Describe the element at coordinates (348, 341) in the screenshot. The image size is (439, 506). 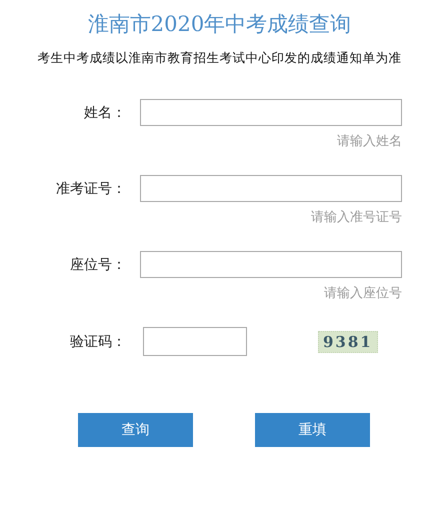
I see `captcha-code: 9381` at that location.